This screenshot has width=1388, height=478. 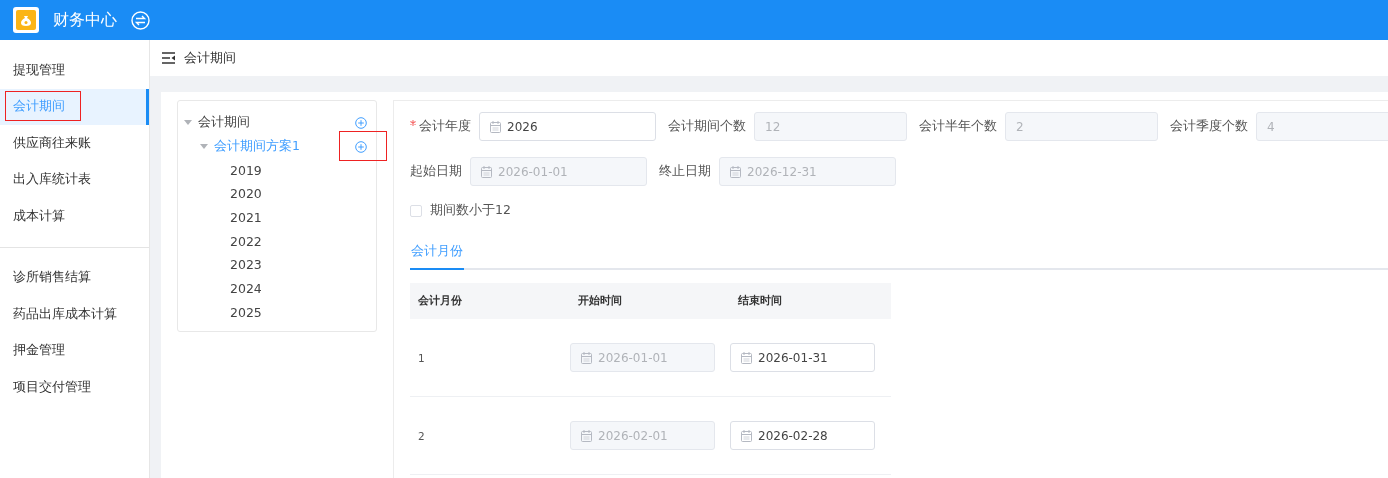 What do you see at coordinates (74, 216) in the screenshot?
I see `sidebar-item: 成本计算` at bounding box center [74, 216].